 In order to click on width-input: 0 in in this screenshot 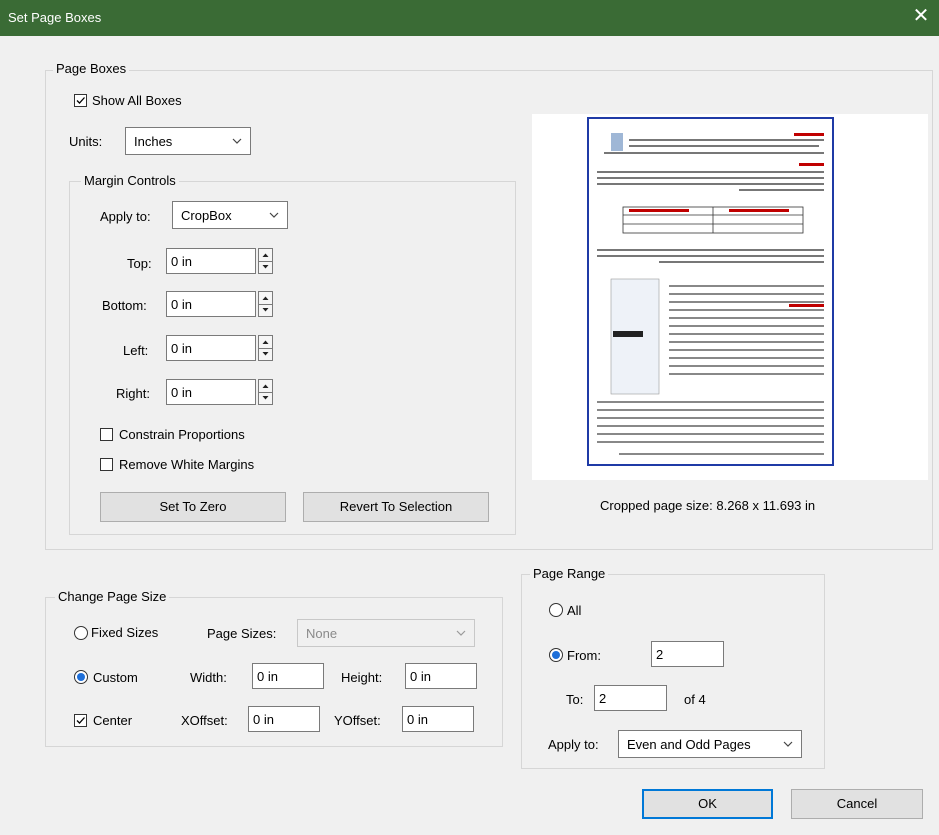, I will do `click(288, 676)`.